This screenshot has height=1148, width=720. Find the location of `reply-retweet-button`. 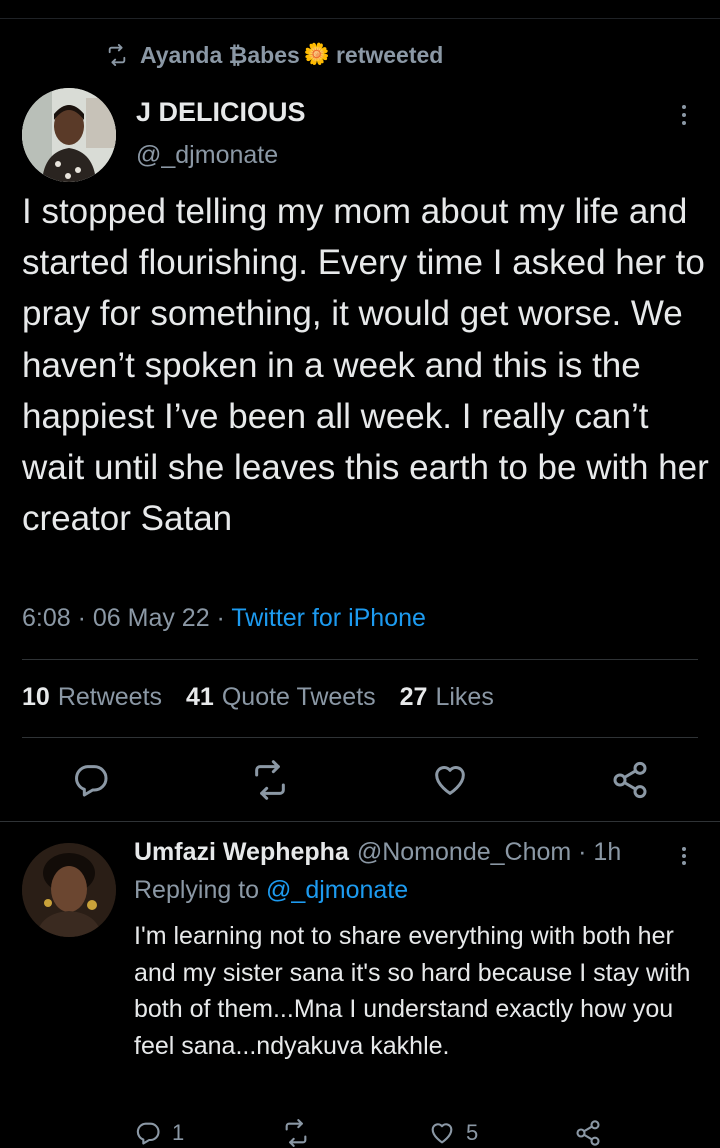

reply-retweet-button is located at coordinates (301, 1133).